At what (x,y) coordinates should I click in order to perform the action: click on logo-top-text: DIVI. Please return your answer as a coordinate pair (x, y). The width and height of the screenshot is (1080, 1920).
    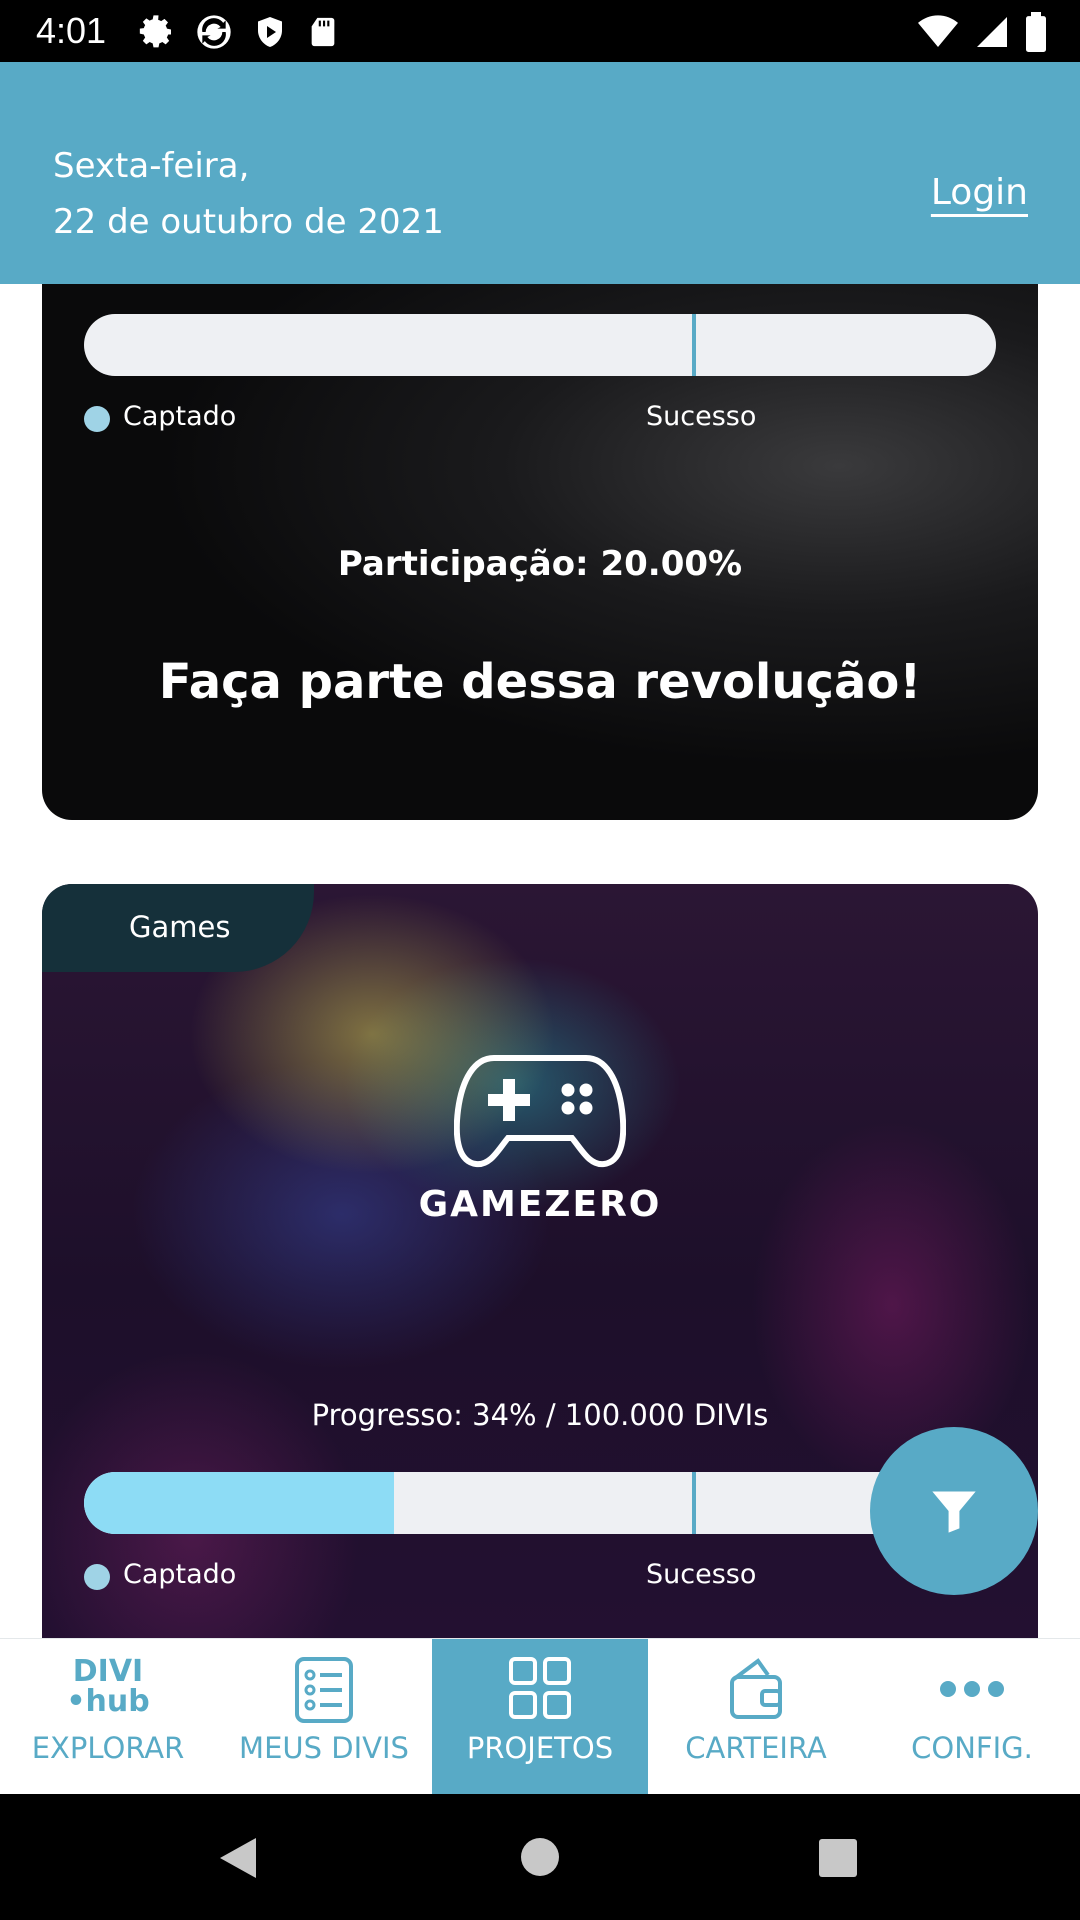
    Looking at the image, I should click on (108, 1671).